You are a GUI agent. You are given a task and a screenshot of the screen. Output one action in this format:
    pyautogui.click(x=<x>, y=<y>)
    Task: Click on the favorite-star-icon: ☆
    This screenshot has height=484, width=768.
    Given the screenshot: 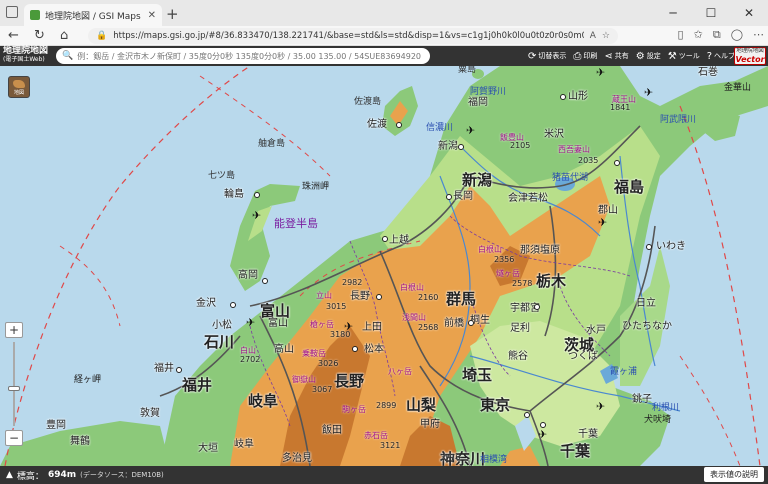 What is the action you would take?
    pyautogui.click(x=606, y=36)
    